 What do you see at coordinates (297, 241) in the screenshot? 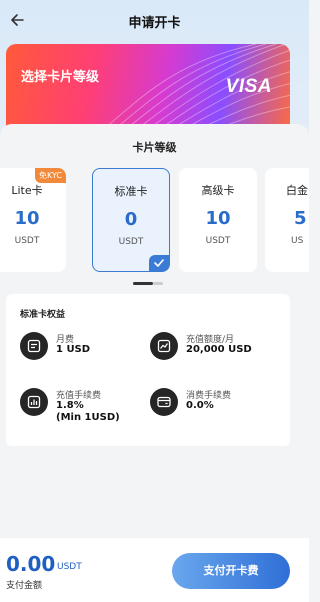
I see `tier-unit: US` at bounding box center [297, 241].